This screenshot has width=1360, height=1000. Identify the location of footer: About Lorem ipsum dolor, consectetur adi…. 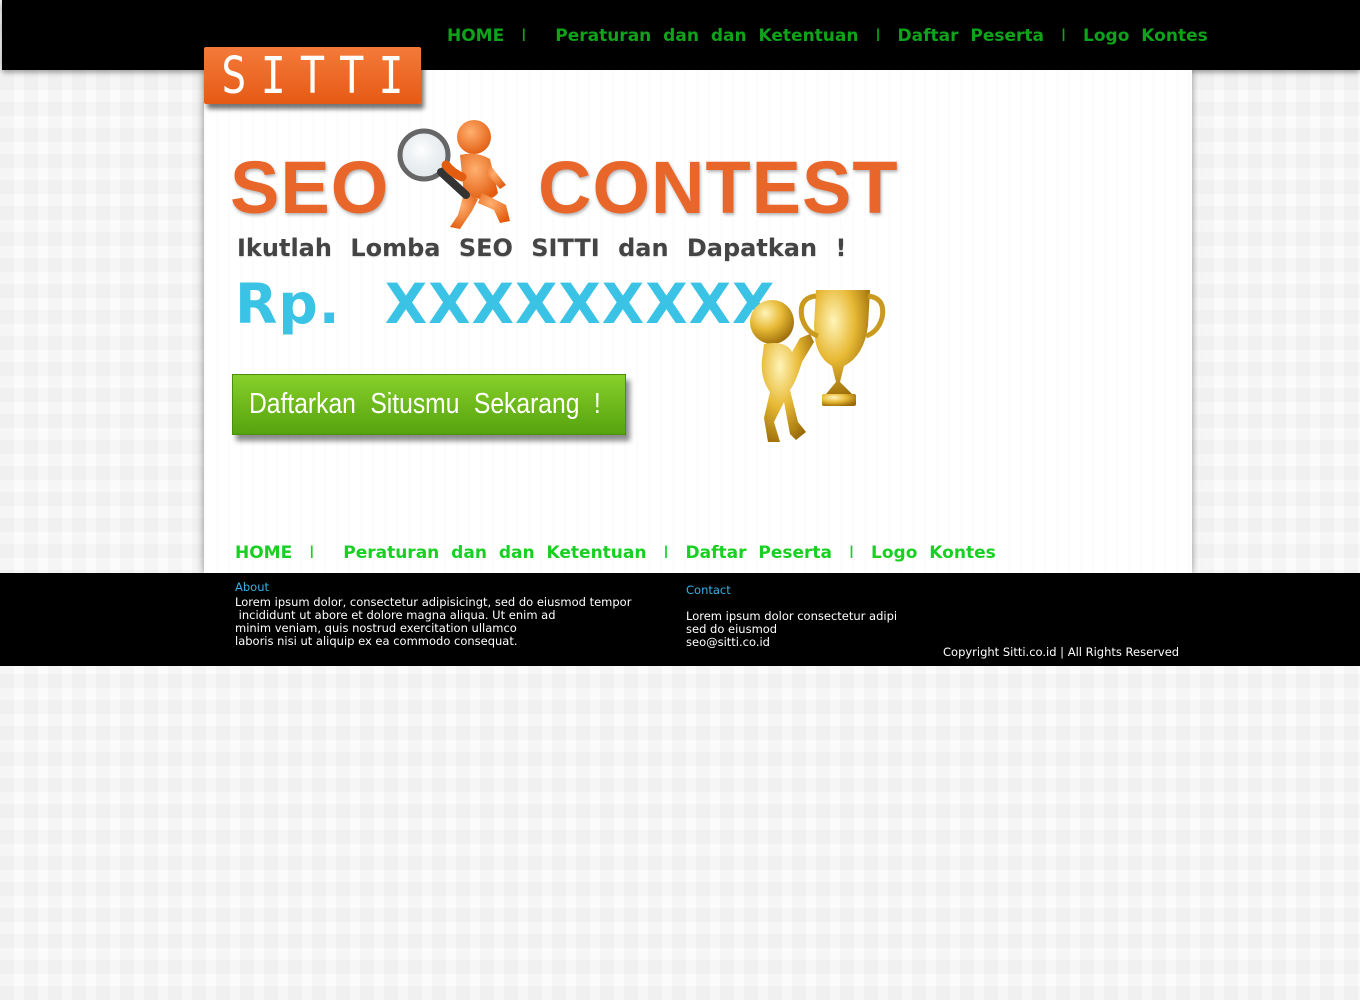
(680, 619).